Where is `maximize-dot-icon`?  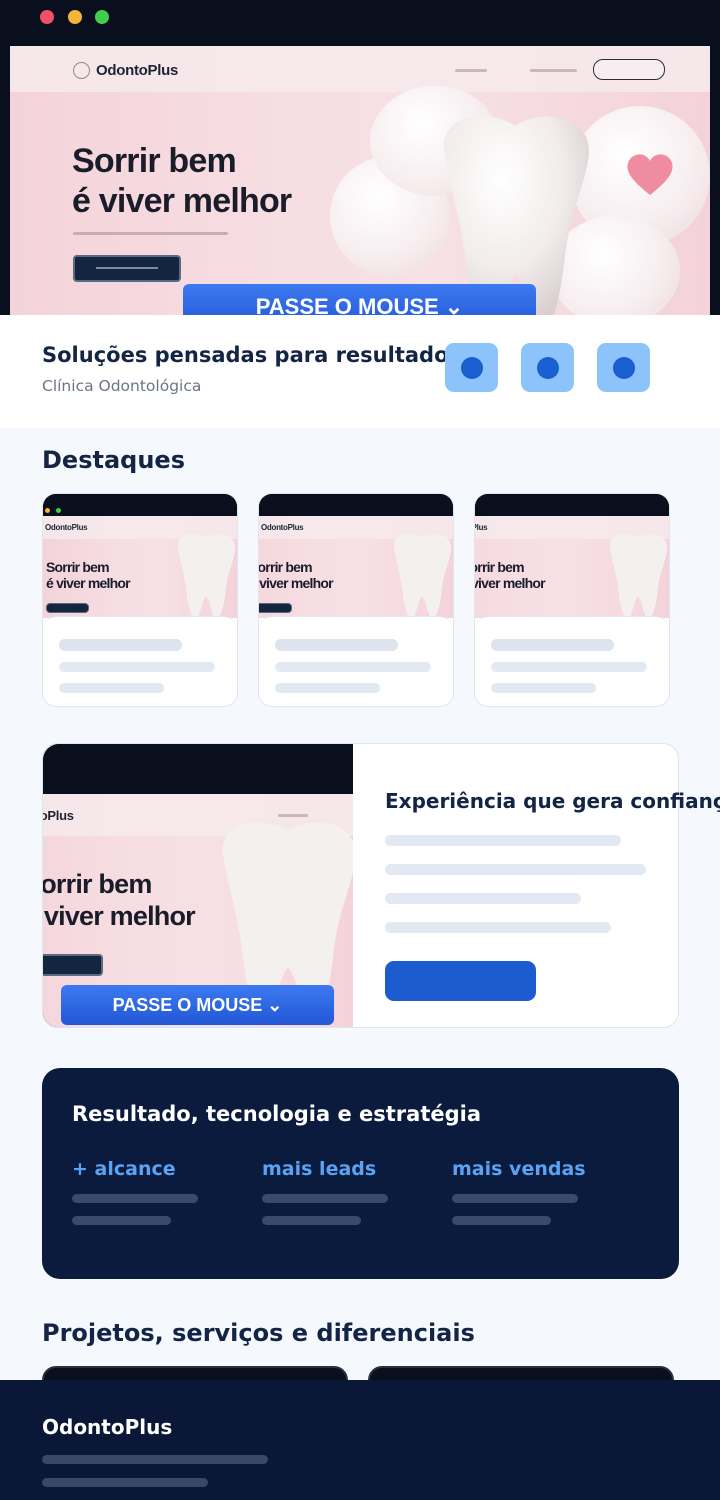 maximize-dot-icon is located at coordinates (102, 17).